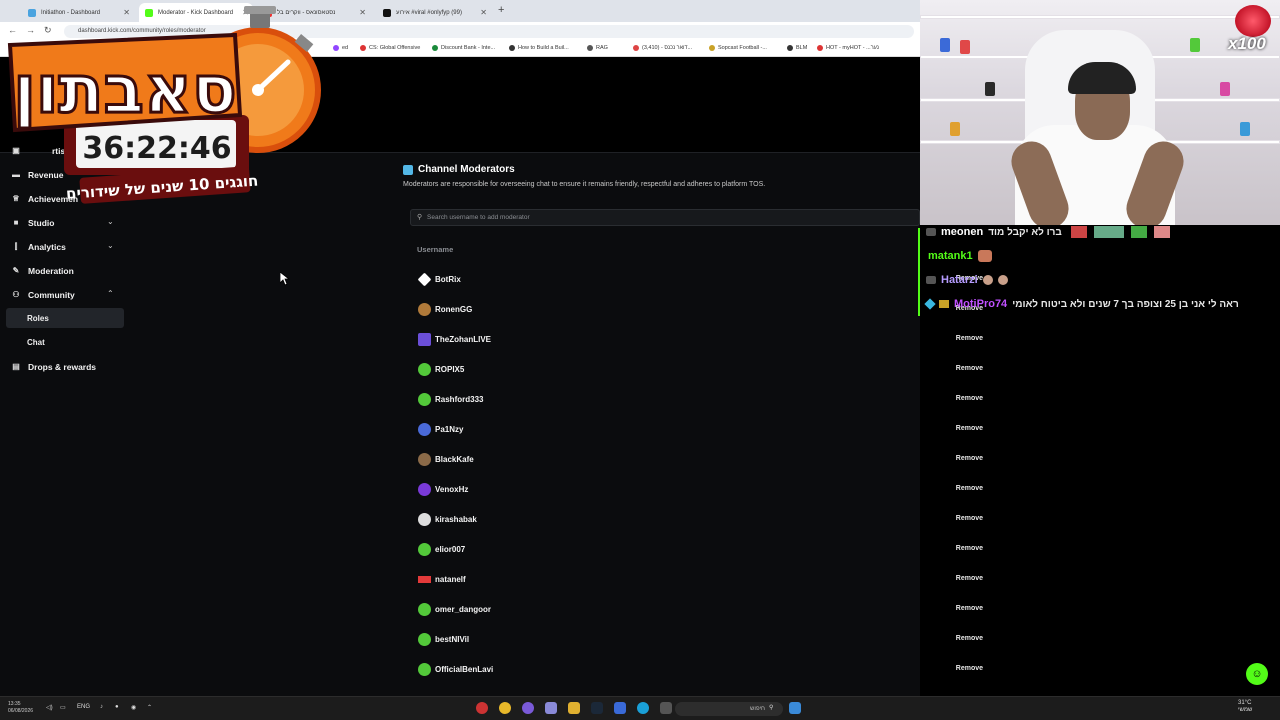 This screenshot has height=720, width=1280. Describe the element at coordinates (450, 579) in the screenshot. I see `moderator-username: natanelf` at that location.